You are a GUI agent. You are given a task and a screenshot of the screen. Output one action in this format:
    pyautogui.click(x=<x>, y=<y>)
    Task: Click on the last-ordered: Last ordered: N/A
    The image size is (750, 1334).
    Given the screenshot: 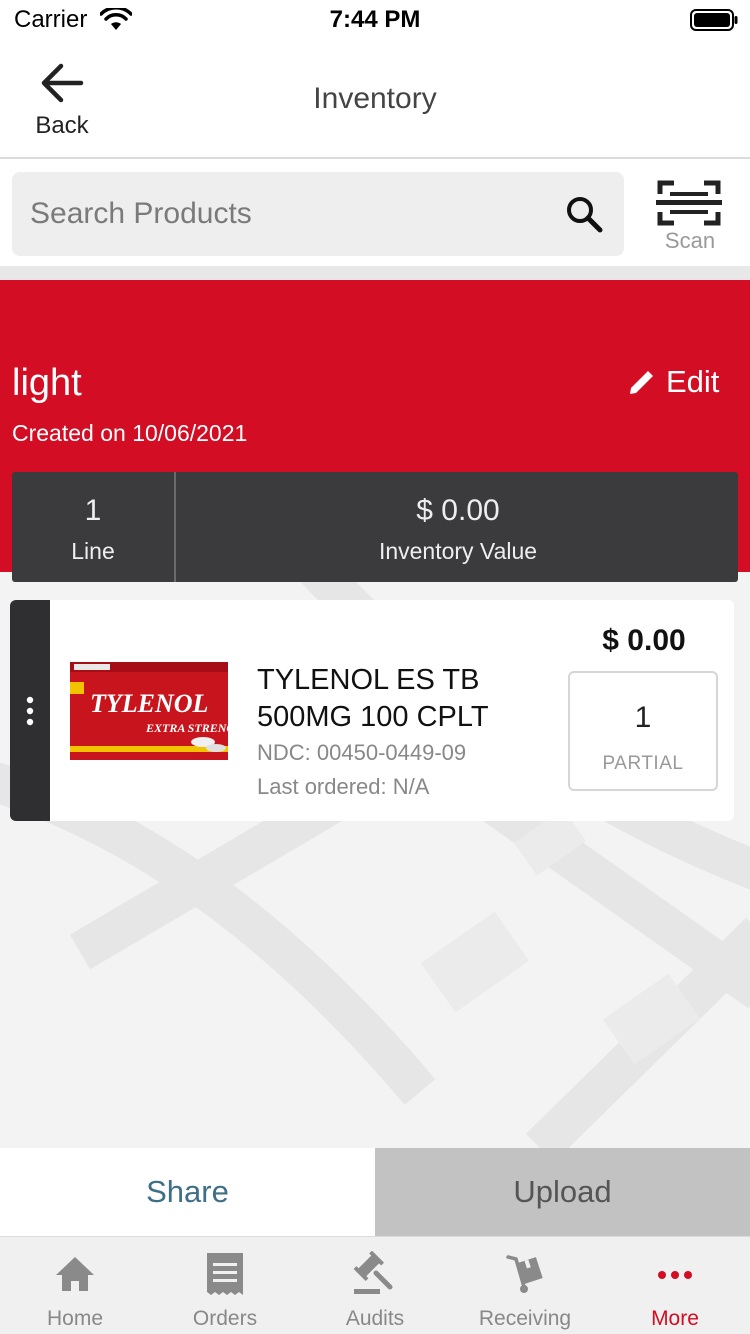 What is the action you would take?
    pyautogui.click(x=343, y=786)
    